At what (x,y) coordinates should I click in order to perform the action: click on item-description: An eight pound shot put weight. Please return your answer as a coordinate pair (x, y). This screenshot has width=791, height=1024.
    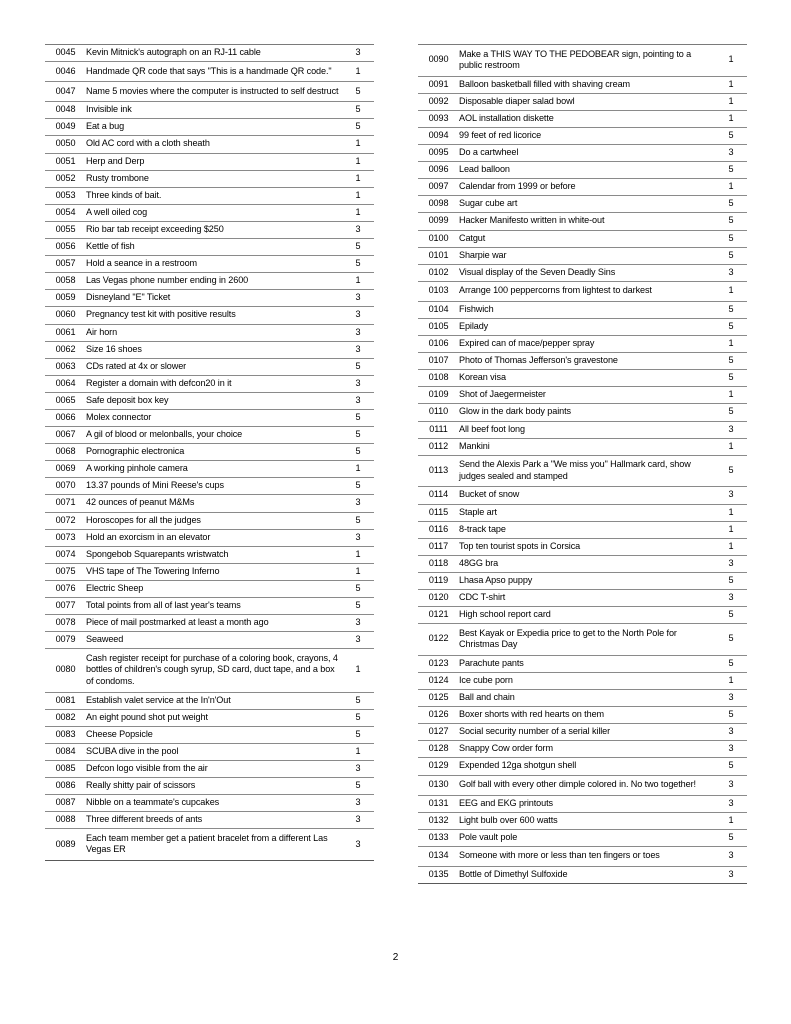
    Looking at the image, I should click on (147, 716).